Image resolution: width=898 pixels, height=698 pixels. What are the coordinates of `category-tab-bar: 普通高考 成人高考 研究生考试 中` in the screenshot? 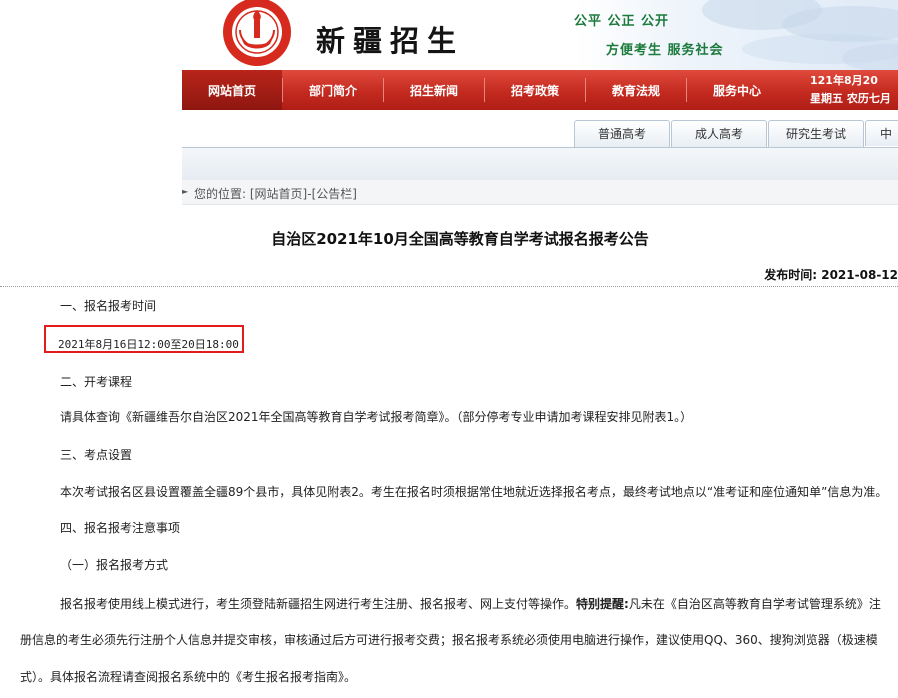 It's located at (540, 129).